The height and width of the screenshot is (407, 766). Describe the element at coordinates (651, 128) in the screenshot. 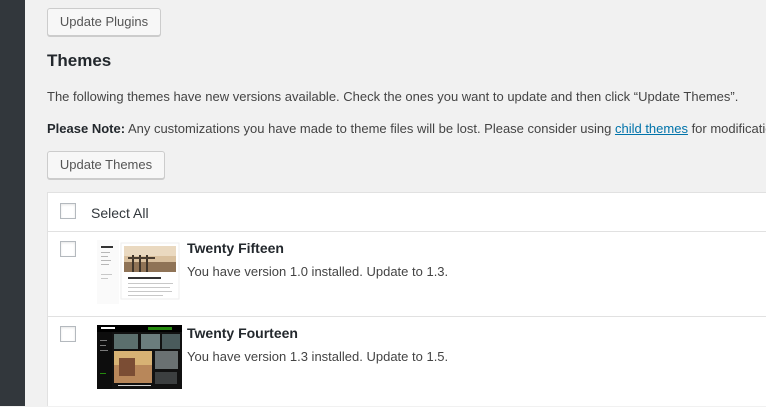

I see `child-themes-link: child themes` at that location.